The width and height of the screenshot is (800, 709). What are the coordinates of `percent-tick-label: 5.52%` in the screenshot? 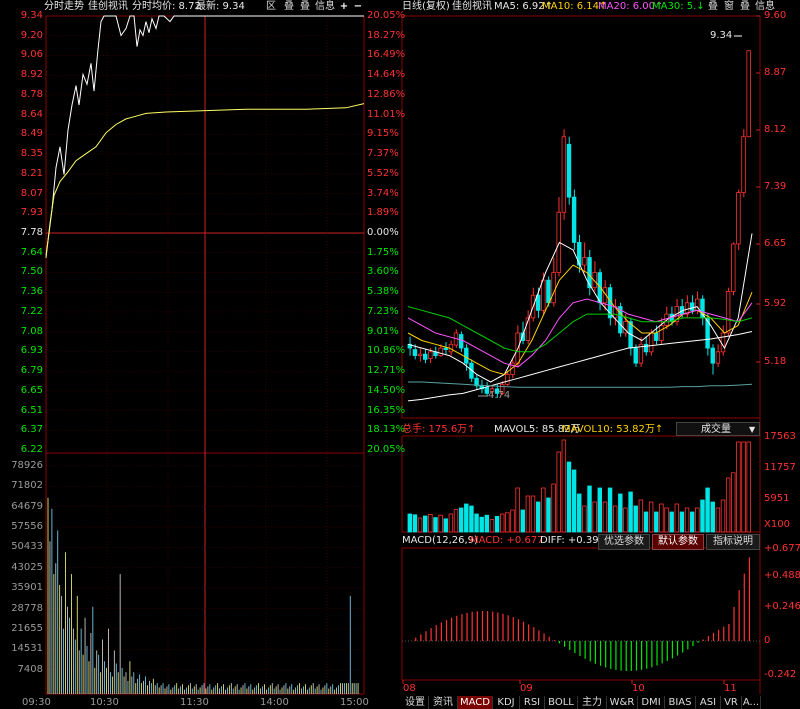 It's located at (383, 173).